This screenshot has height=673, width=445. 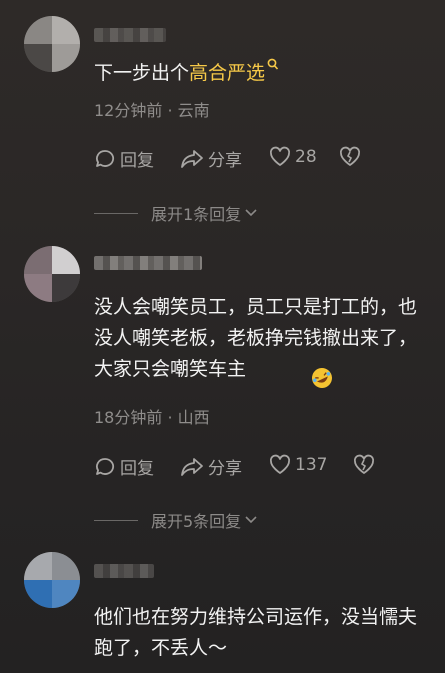 What do you see at coordinates (227, 73) in the screenshot?
I see `product-link: 高合严选` at bounding box center [227, 73].